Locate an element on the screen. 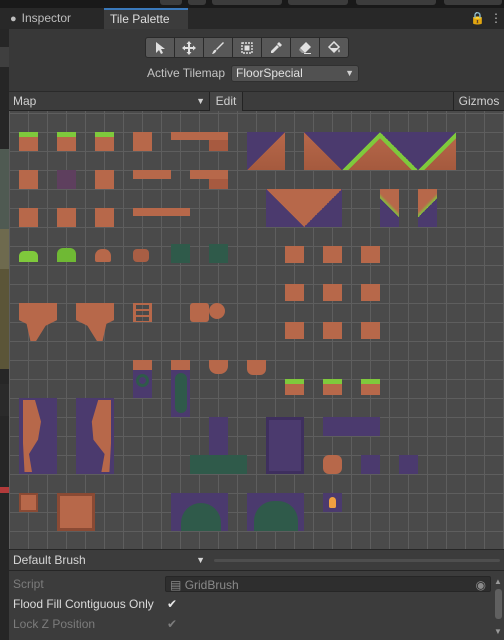 This screenshot has width=504, height=640. paint-bucket-icon is located at coordinates (334, 46).